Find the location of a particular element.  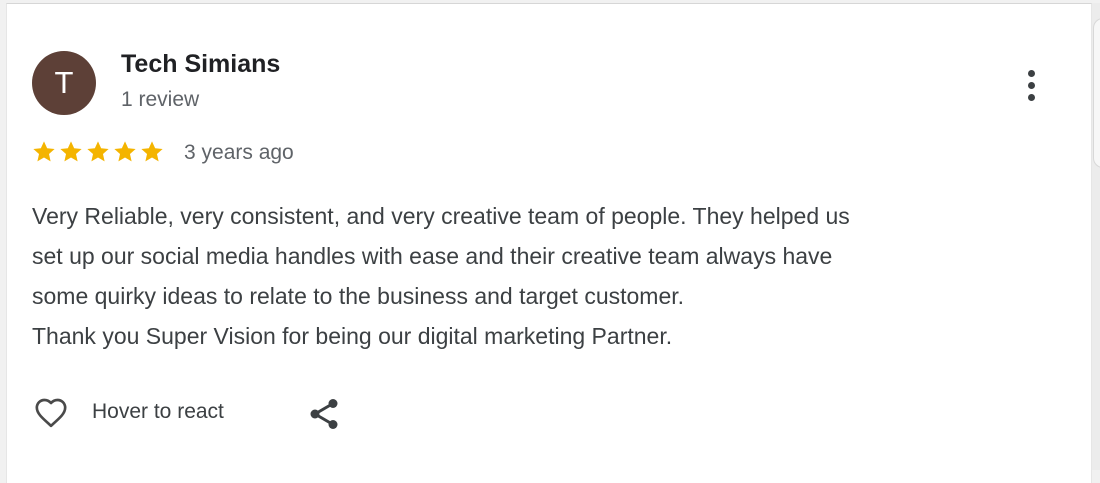

reviewer-review-count: 1 review is located at coordinates (160, 99).